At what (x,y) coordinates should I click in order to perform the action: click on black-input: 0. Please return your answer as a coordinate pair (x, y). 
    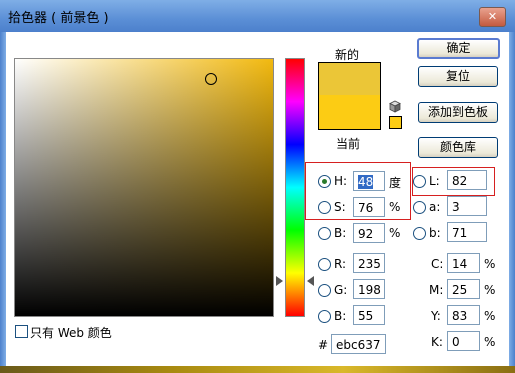
    Looking at the image, I should click on (463, 341).